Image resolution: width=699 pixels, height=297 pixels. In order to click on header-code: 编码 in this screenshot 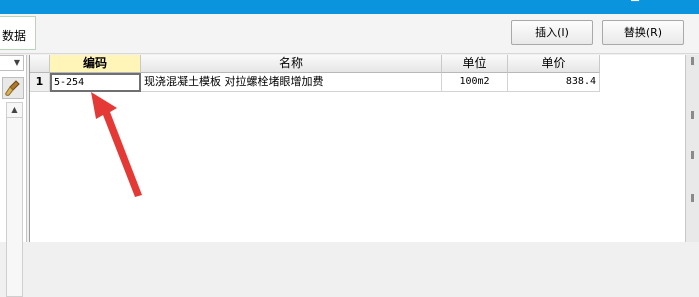, I will do `click(95, 64)`.